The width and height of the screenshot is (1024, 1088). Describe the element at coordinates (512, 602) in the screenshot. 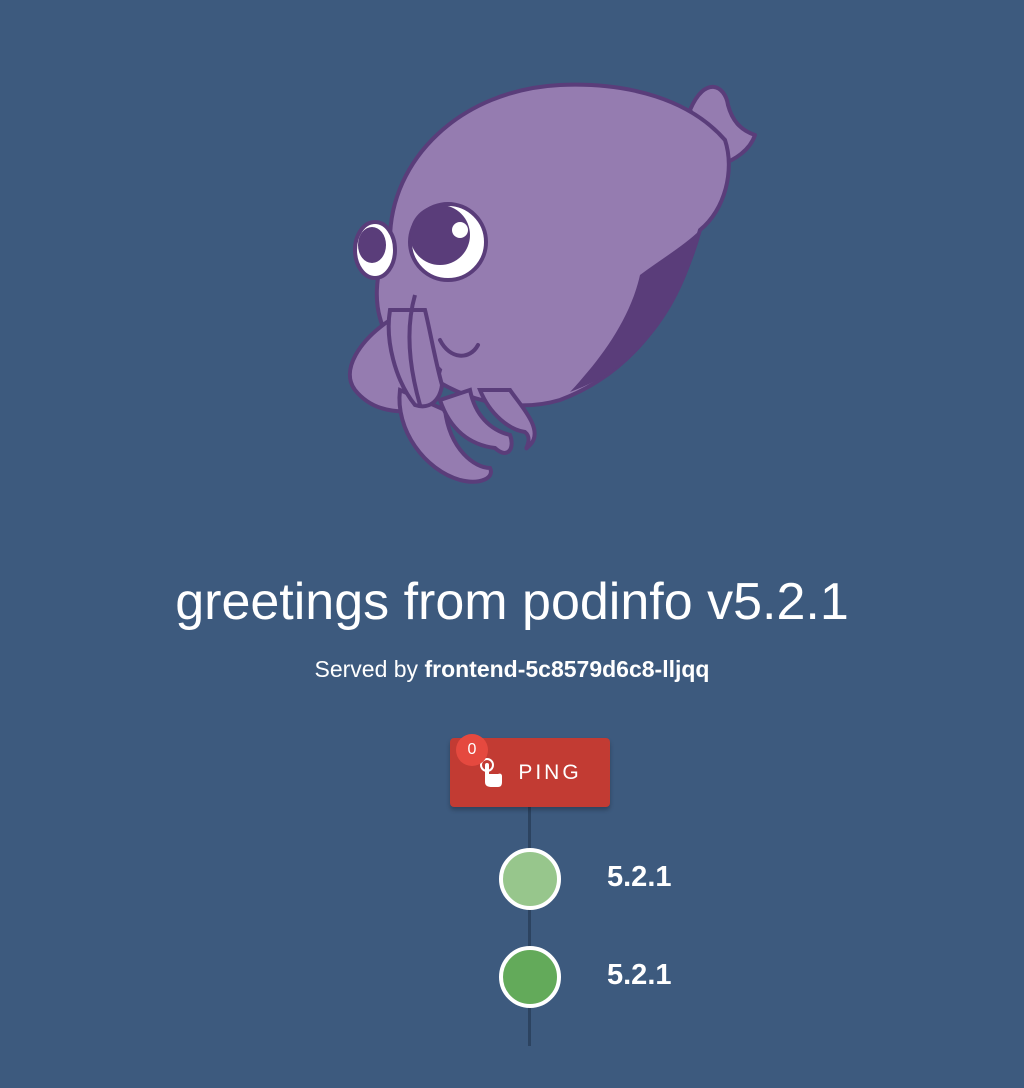

I see `page-title: greetings from podinfo v5.2.1` at that location.